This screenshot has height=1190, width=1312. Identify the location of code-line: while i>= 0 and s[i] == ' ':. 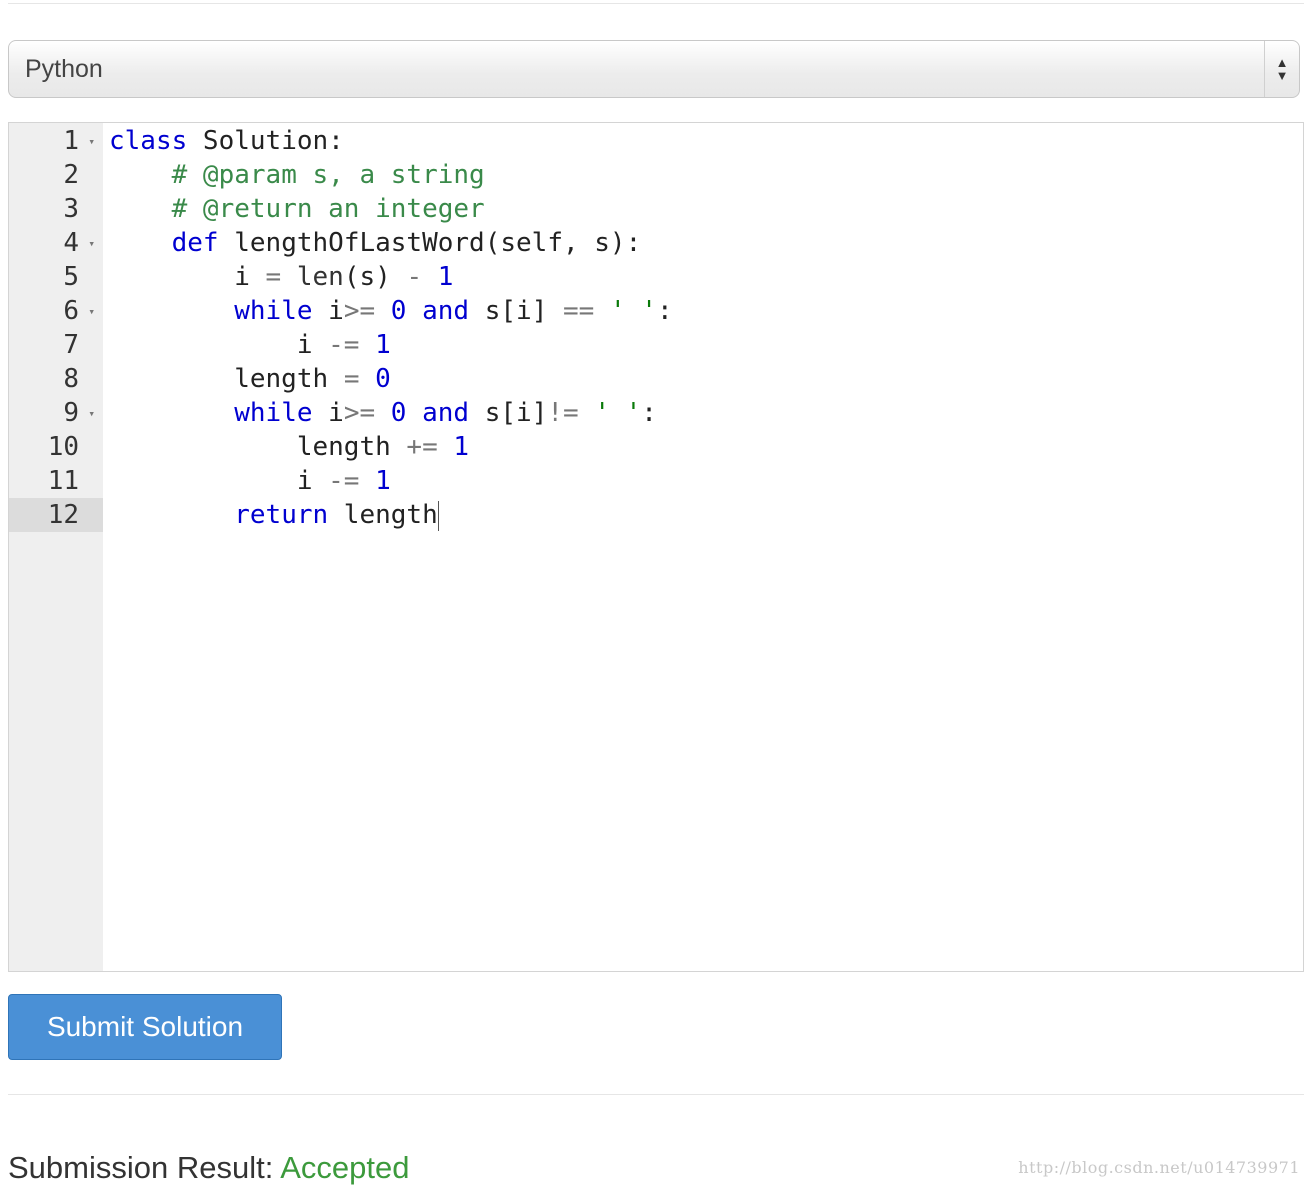
(453, 311).